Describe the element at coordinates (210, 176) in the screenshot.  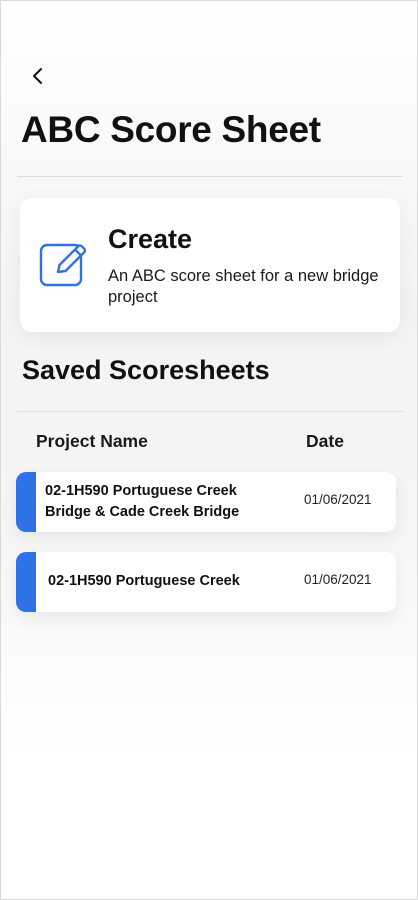
I see `header-divider` at that location.